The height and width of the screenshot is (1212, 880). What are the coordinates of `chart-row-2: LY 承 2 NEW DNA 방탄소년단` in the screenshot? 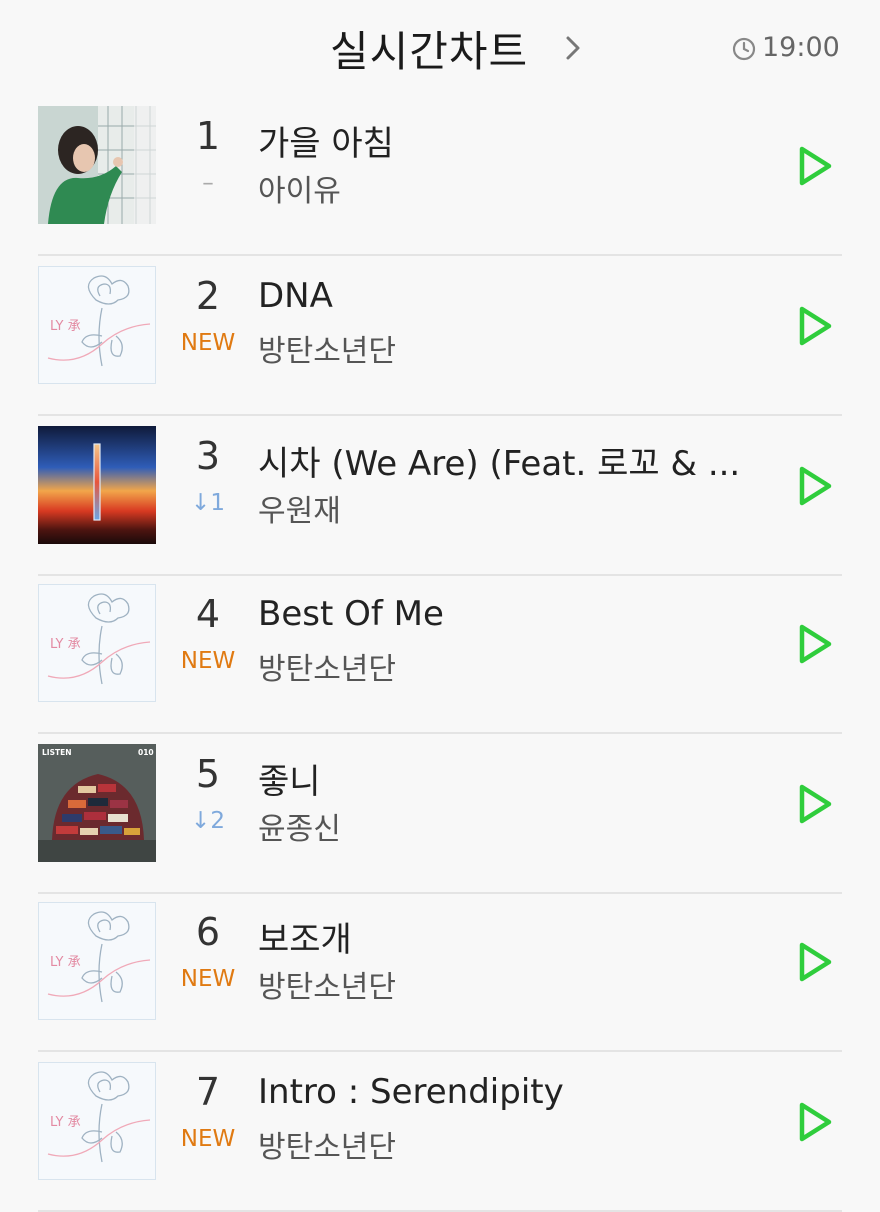 It's located at (440, 336).